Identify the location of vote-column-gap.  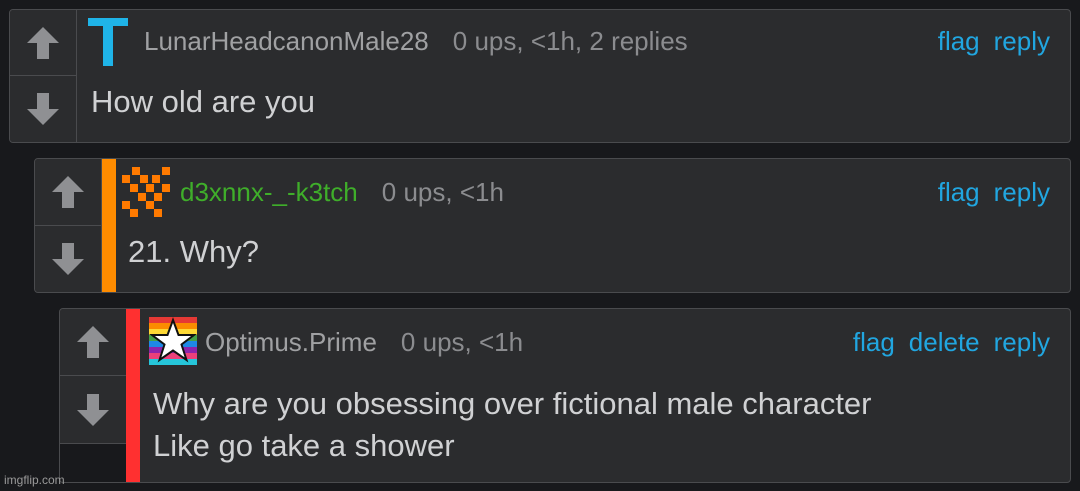
(93, 463).